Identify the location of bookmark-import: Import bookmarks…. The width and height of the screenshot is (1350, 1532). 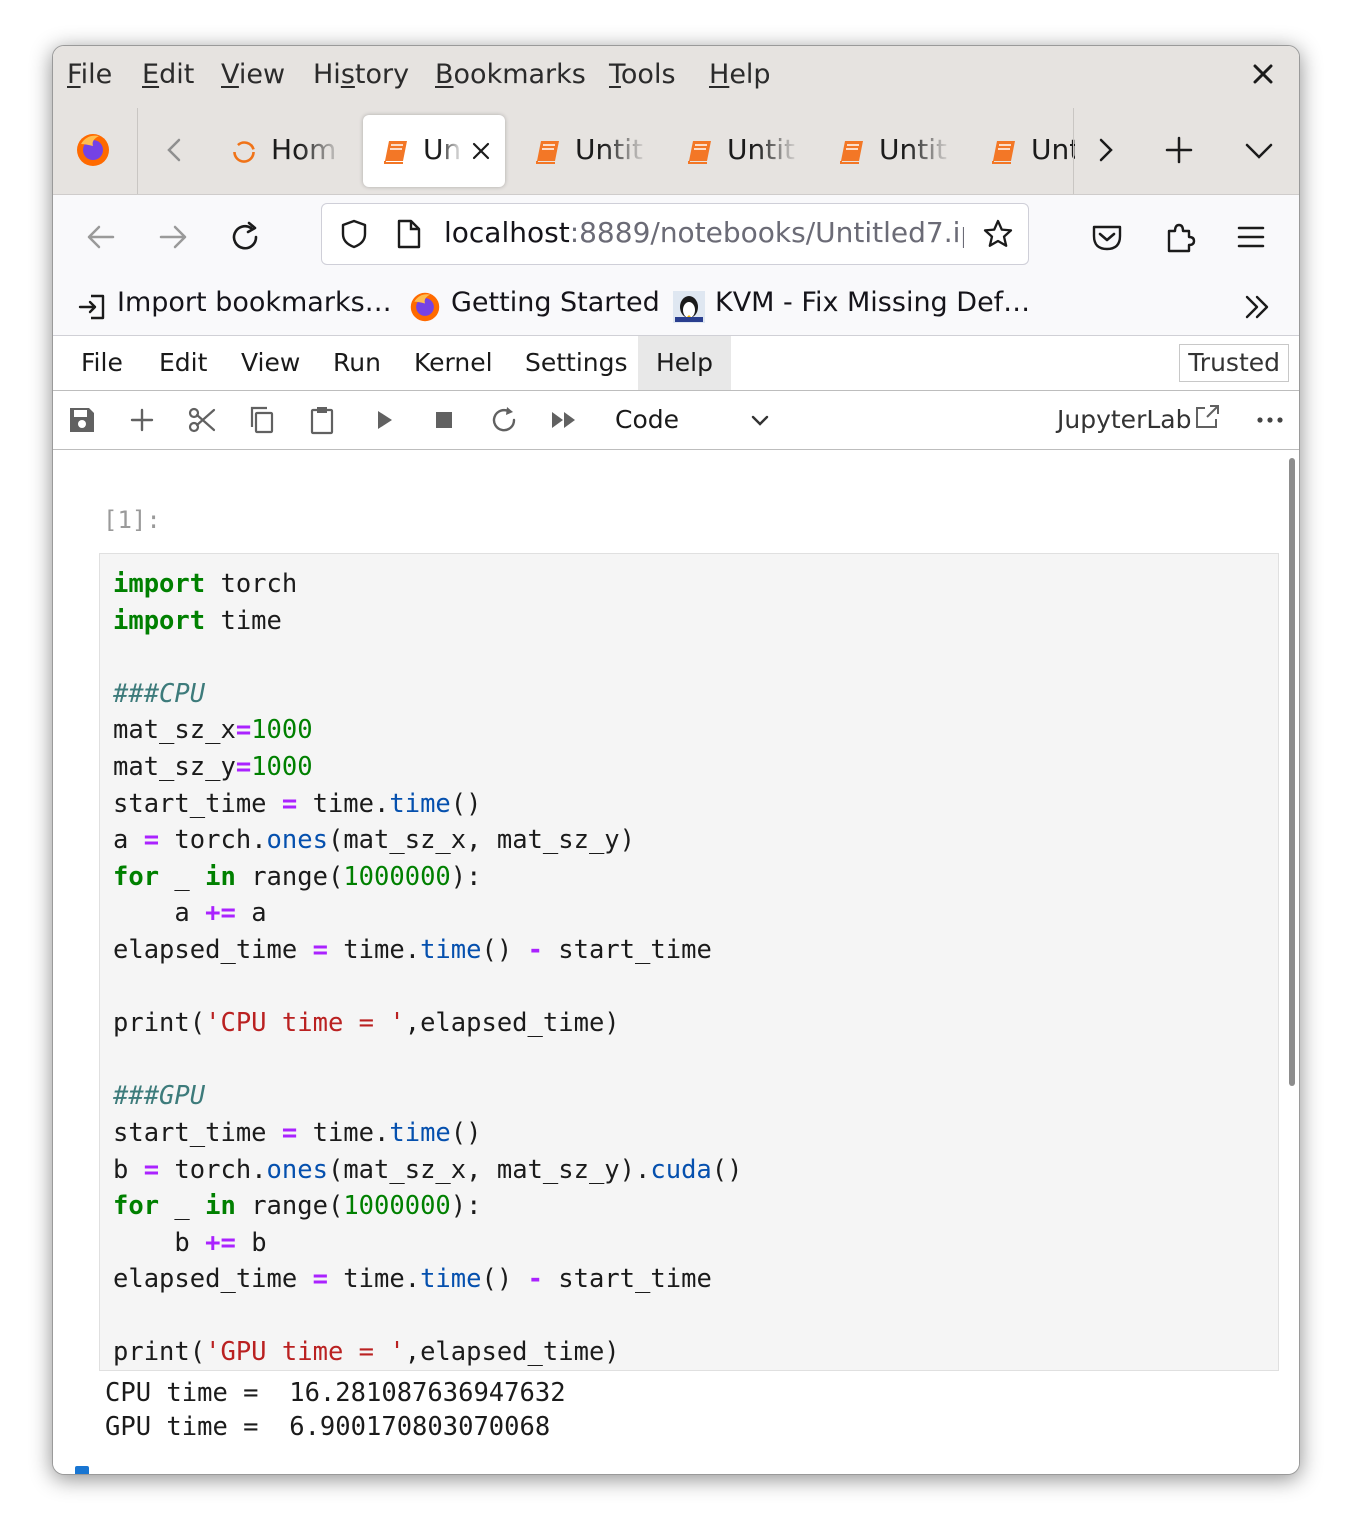
(254, 302).